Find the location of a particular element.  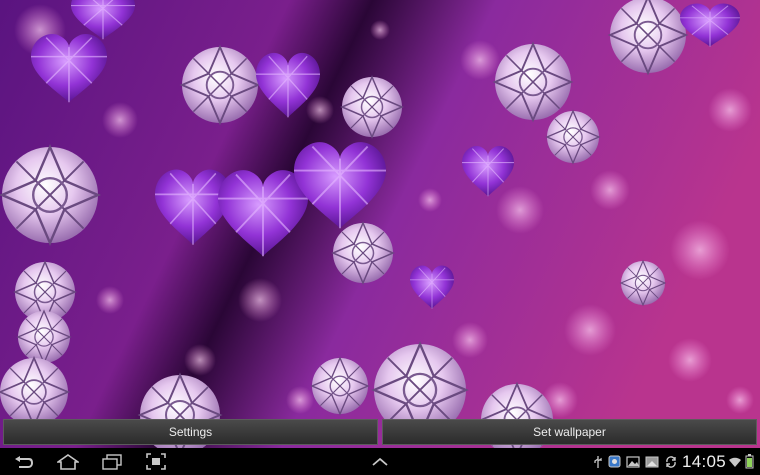

settings-button: Settings is located at coordinates (190, 432).